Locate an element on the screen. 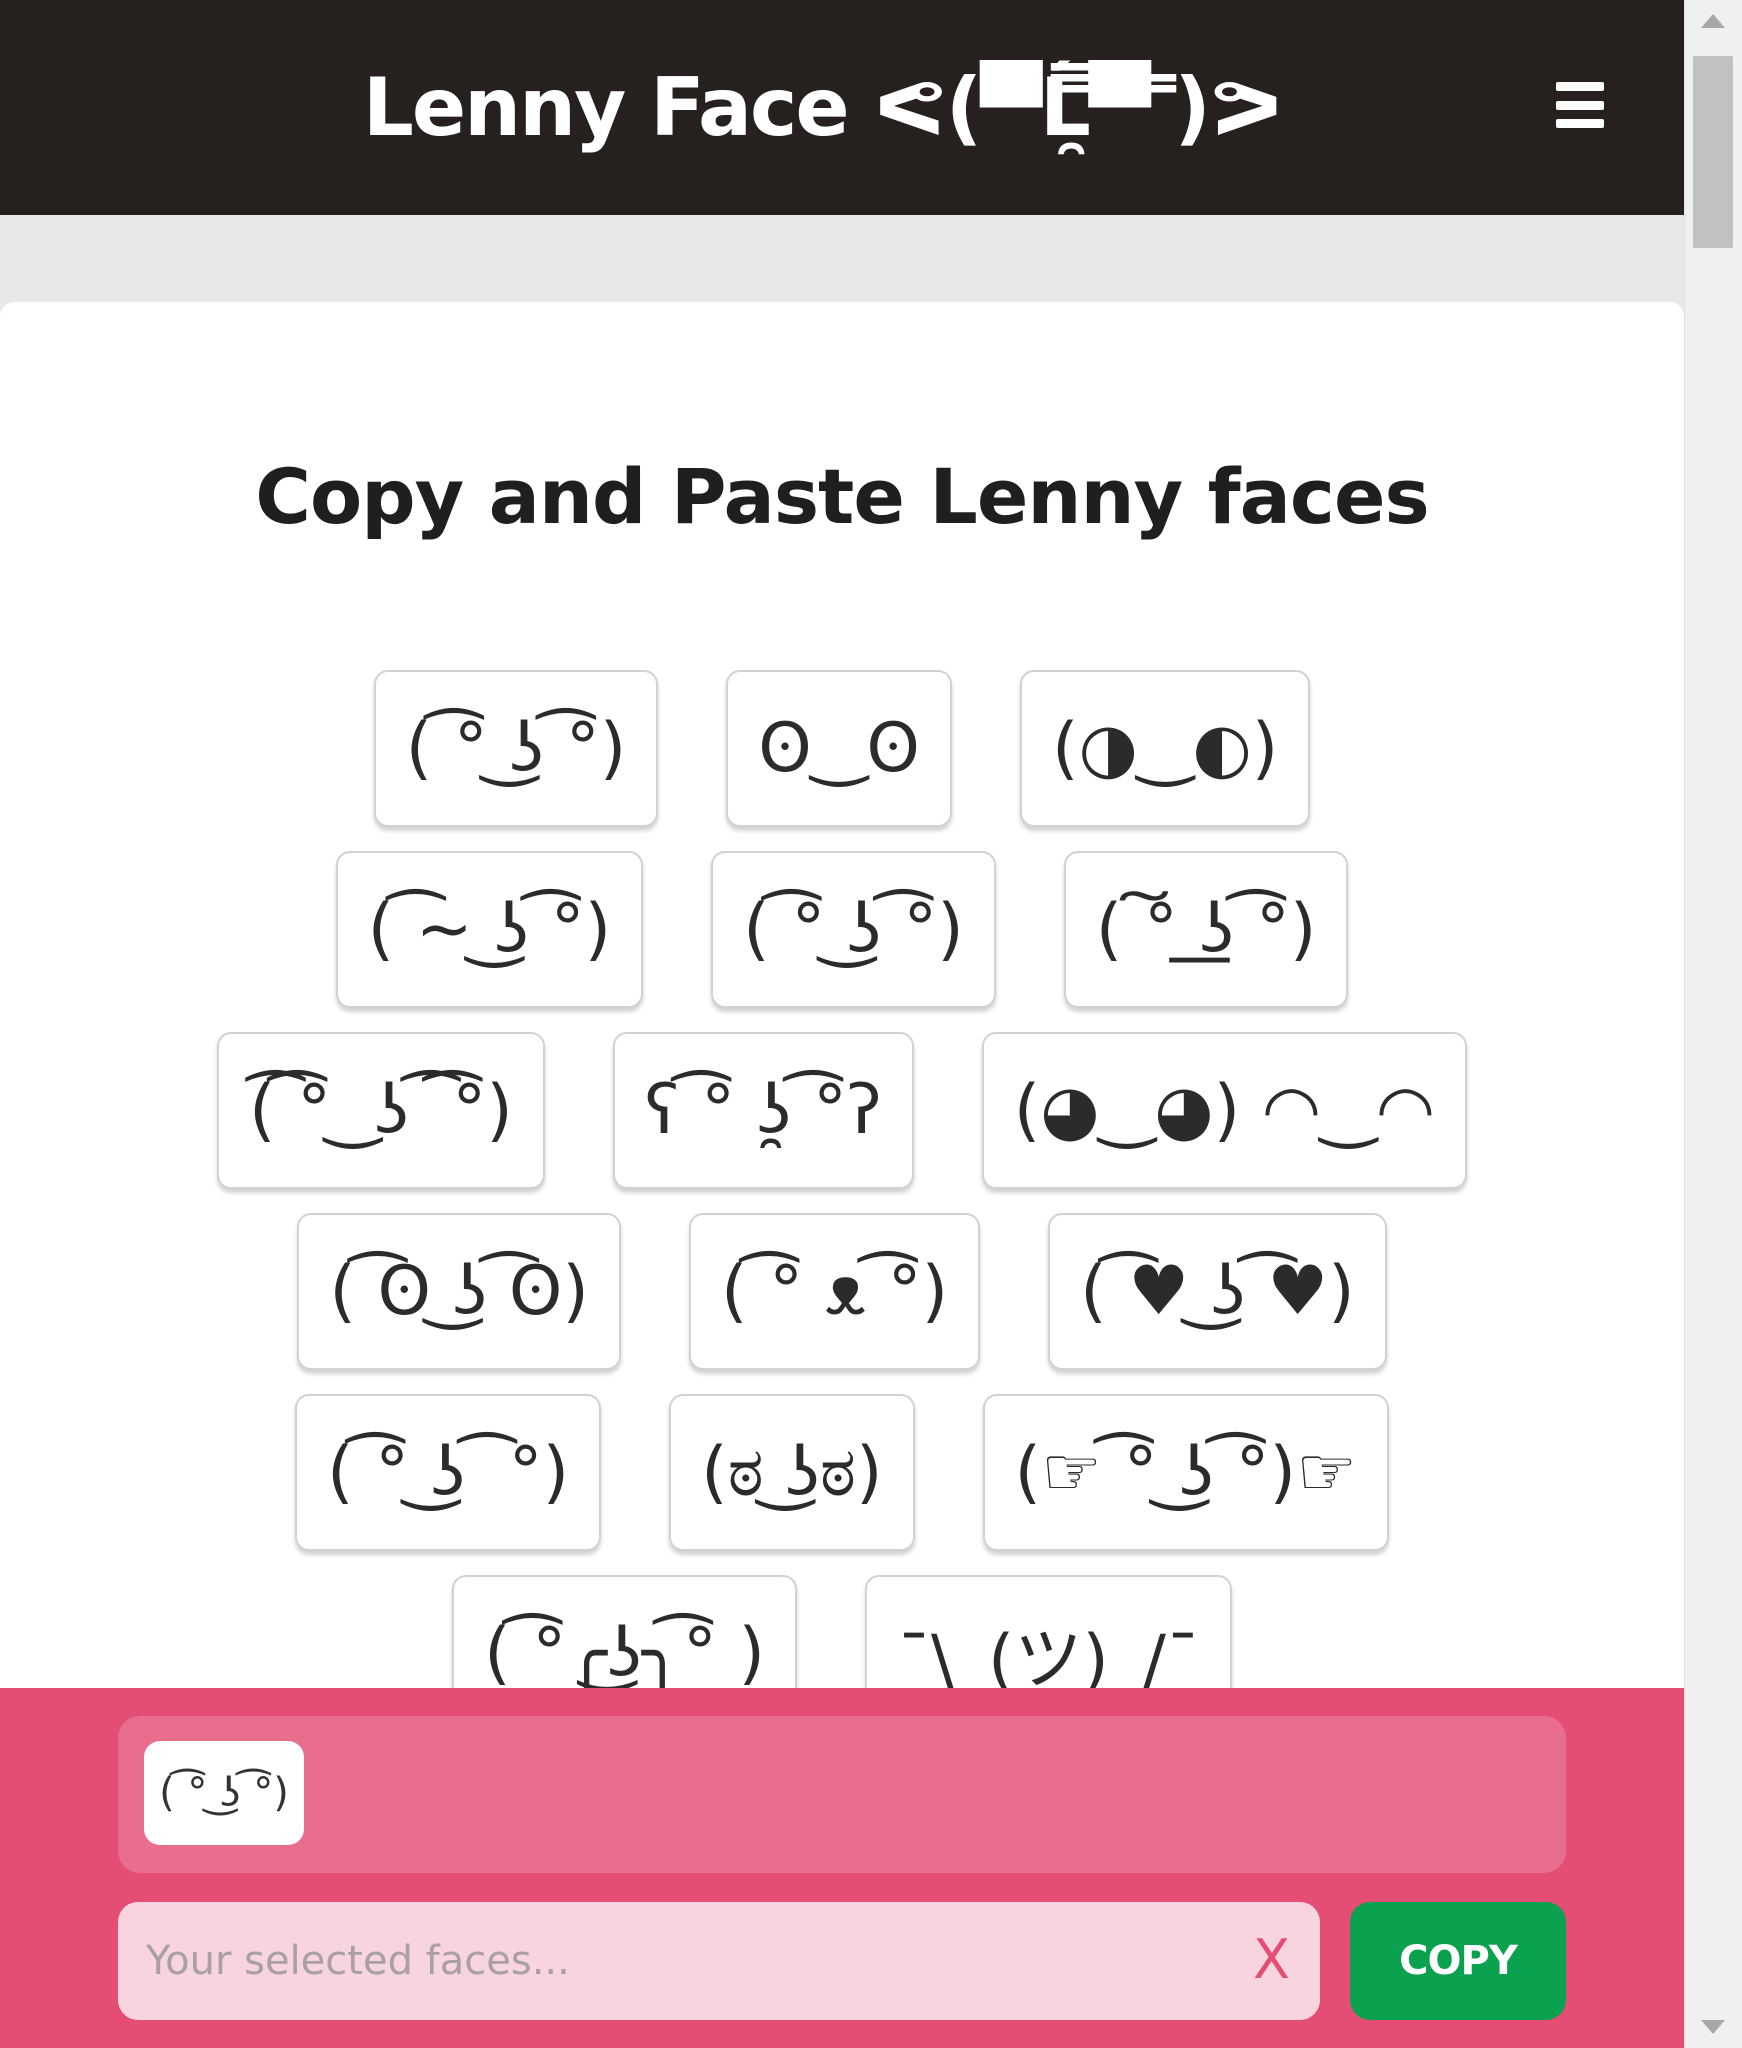 The width and height of the screenshot is (1742, 2048). face-button: ʕ ͡° ʖ̯ ͡°ʔ is located at coordinates (763, 1110).